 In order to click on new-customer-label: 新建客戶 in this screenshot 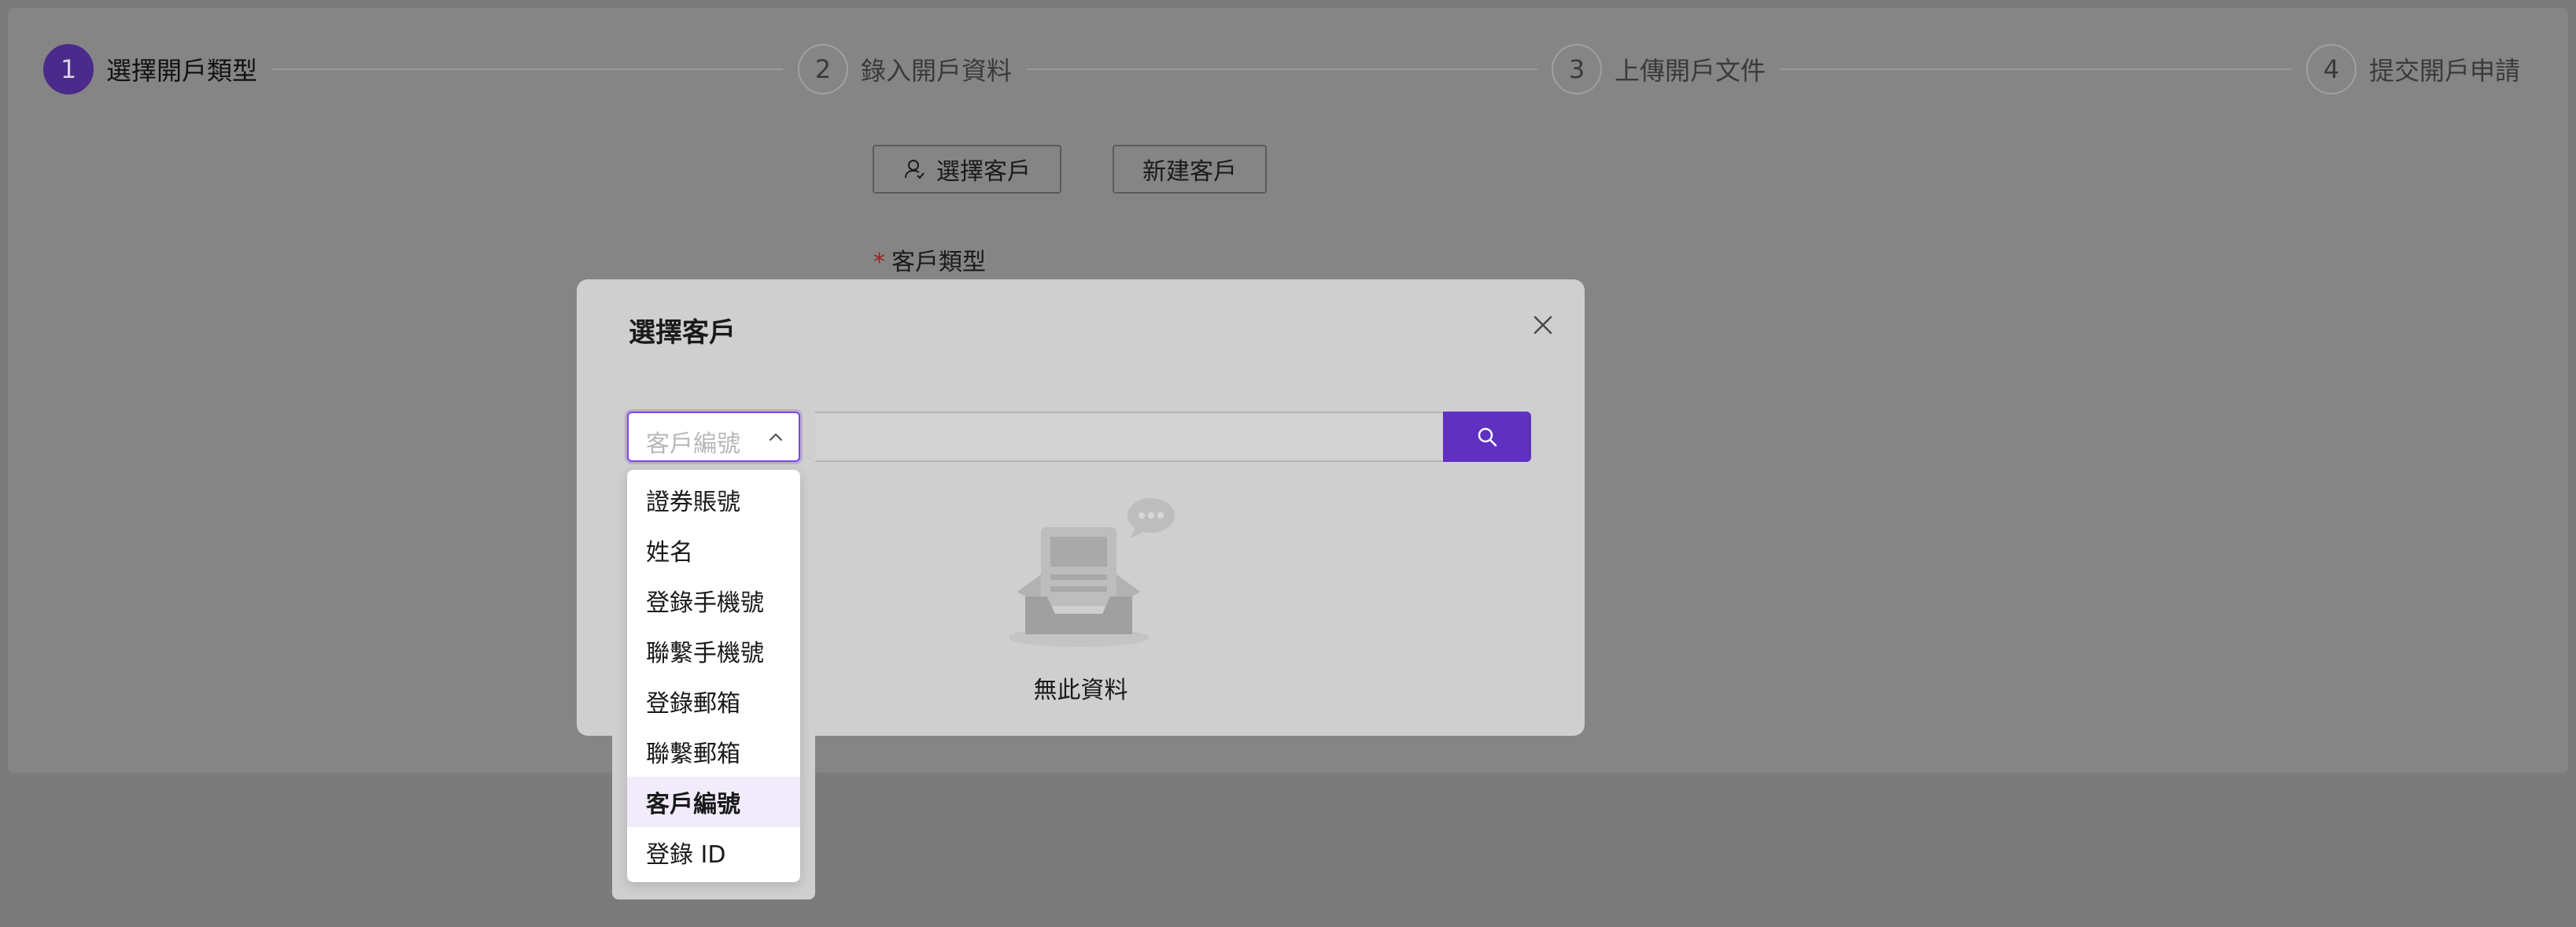, I will do `click(1189, 172)`.